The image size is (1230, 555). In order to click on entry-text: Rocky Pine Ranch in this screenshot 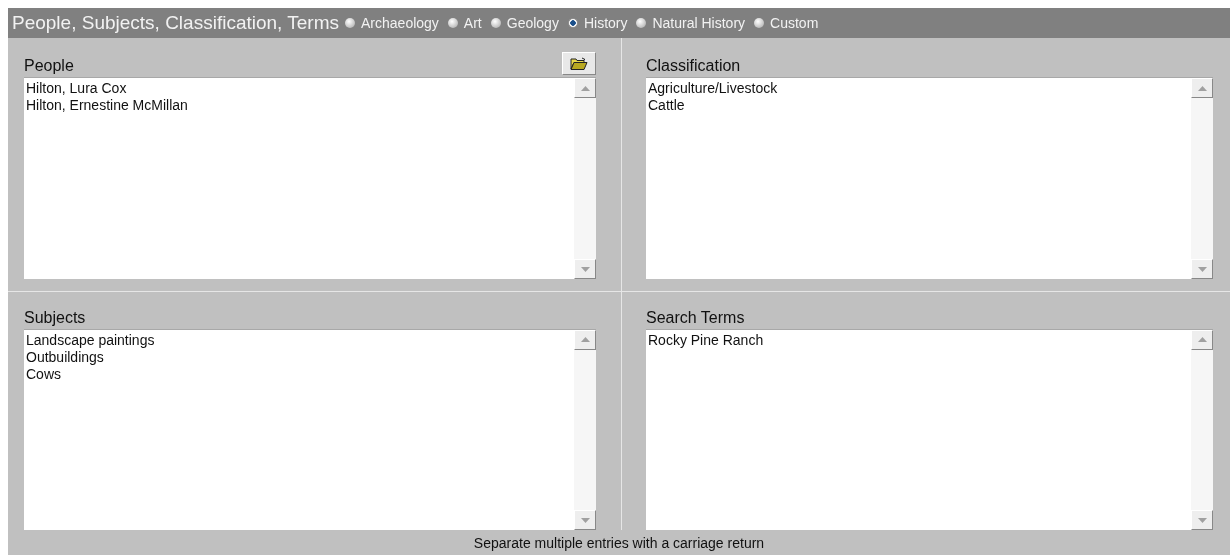, I will do `click(706, 340)`.